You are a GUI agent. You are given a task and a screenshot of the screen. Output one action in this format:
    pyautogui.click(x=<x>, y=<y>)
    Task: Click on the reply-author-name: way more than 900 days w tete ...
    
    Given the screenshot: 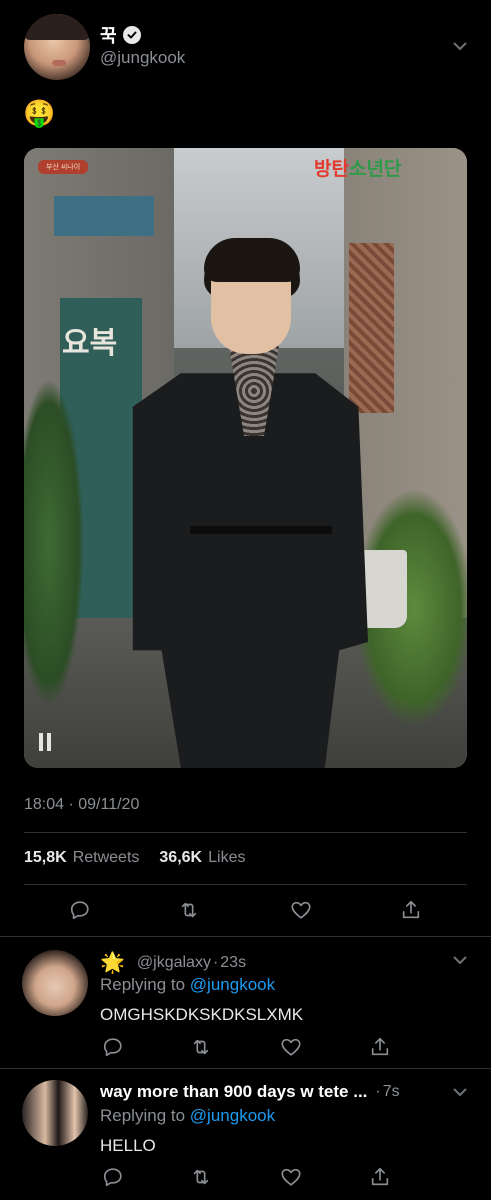 What is the action you would take?
    pyautogui.click(x=233, y=1092)
    